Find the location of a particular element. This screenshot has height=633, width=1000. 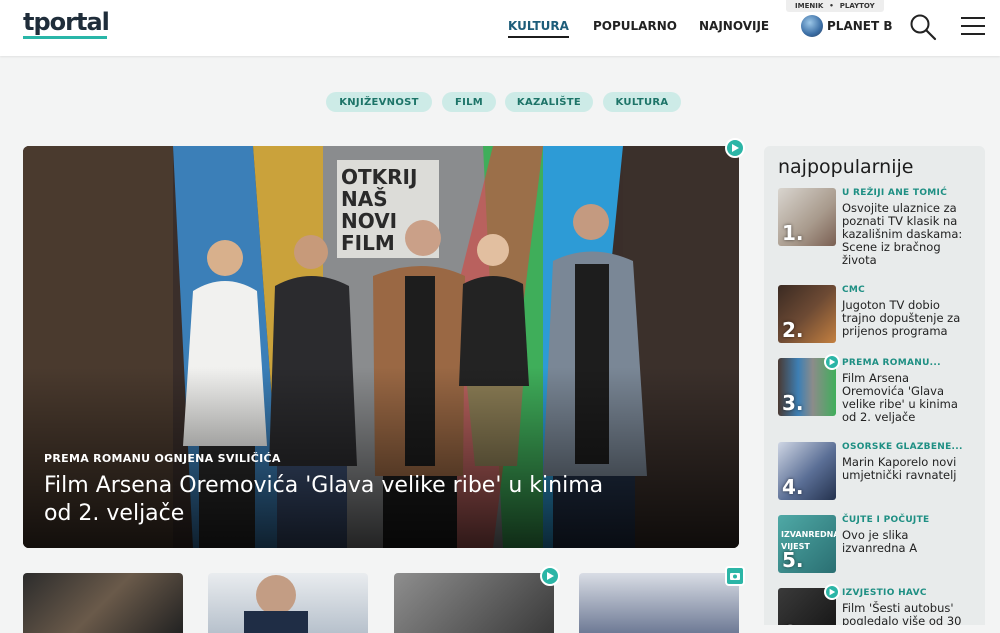

nav-popularno: POPULARNO is located at coordinates (635, 26).